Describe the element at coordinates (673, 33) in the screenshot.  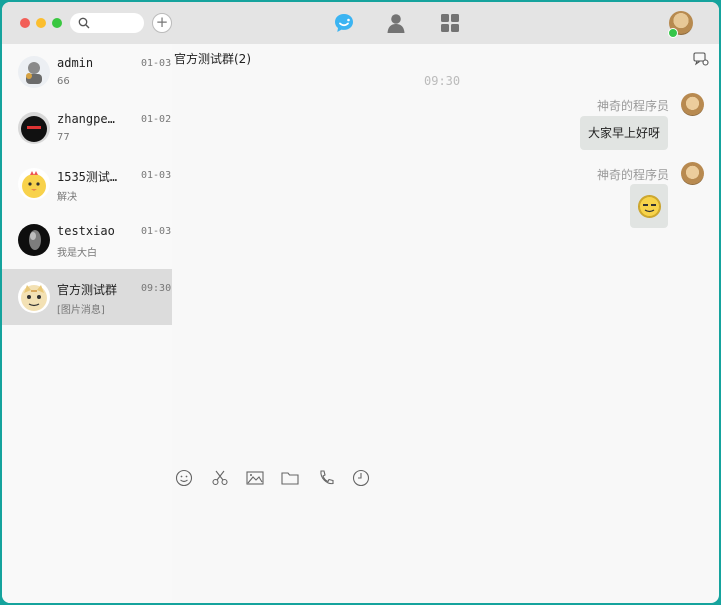
I see `online-status-indicator` at that location.